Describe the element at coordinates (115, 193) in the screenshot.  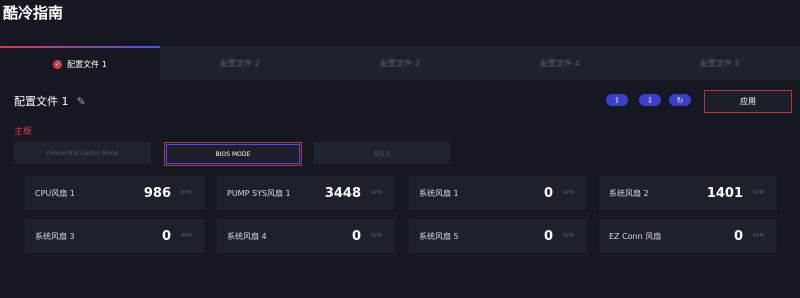
I see `fan-card: CPU风扇 1 986 RPM` at that location.